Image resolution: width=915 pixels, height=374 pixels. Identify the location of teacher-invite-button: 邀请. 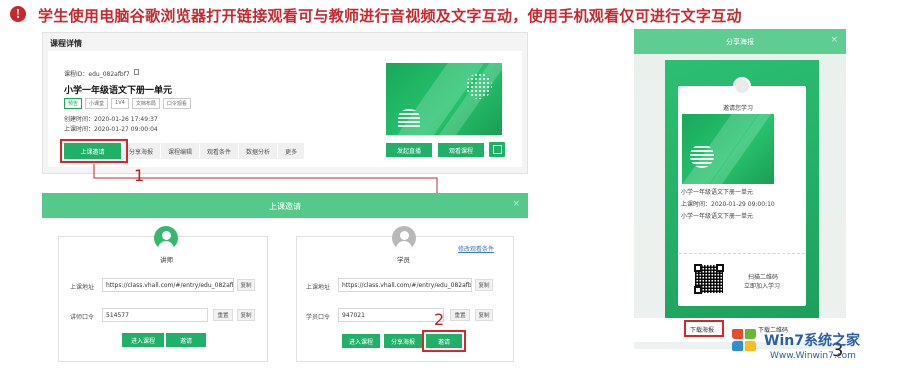
(186, 340).